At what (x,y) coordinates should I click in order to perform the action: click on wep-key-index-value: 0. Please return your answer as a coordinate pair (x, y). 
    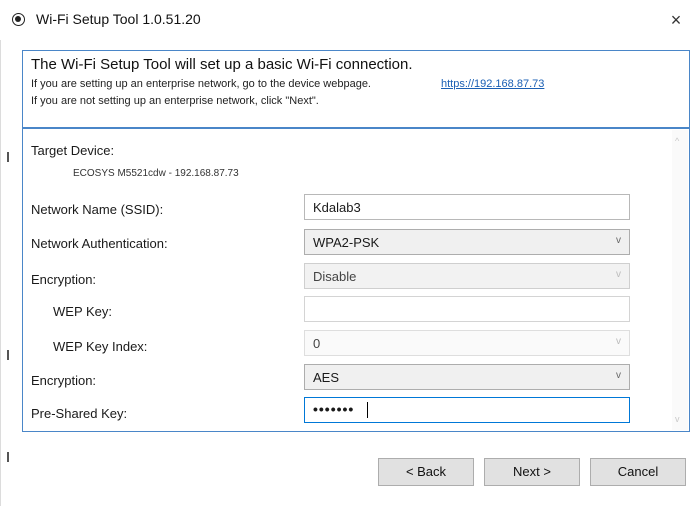
    Looking at the image, I should click on (317, 343).